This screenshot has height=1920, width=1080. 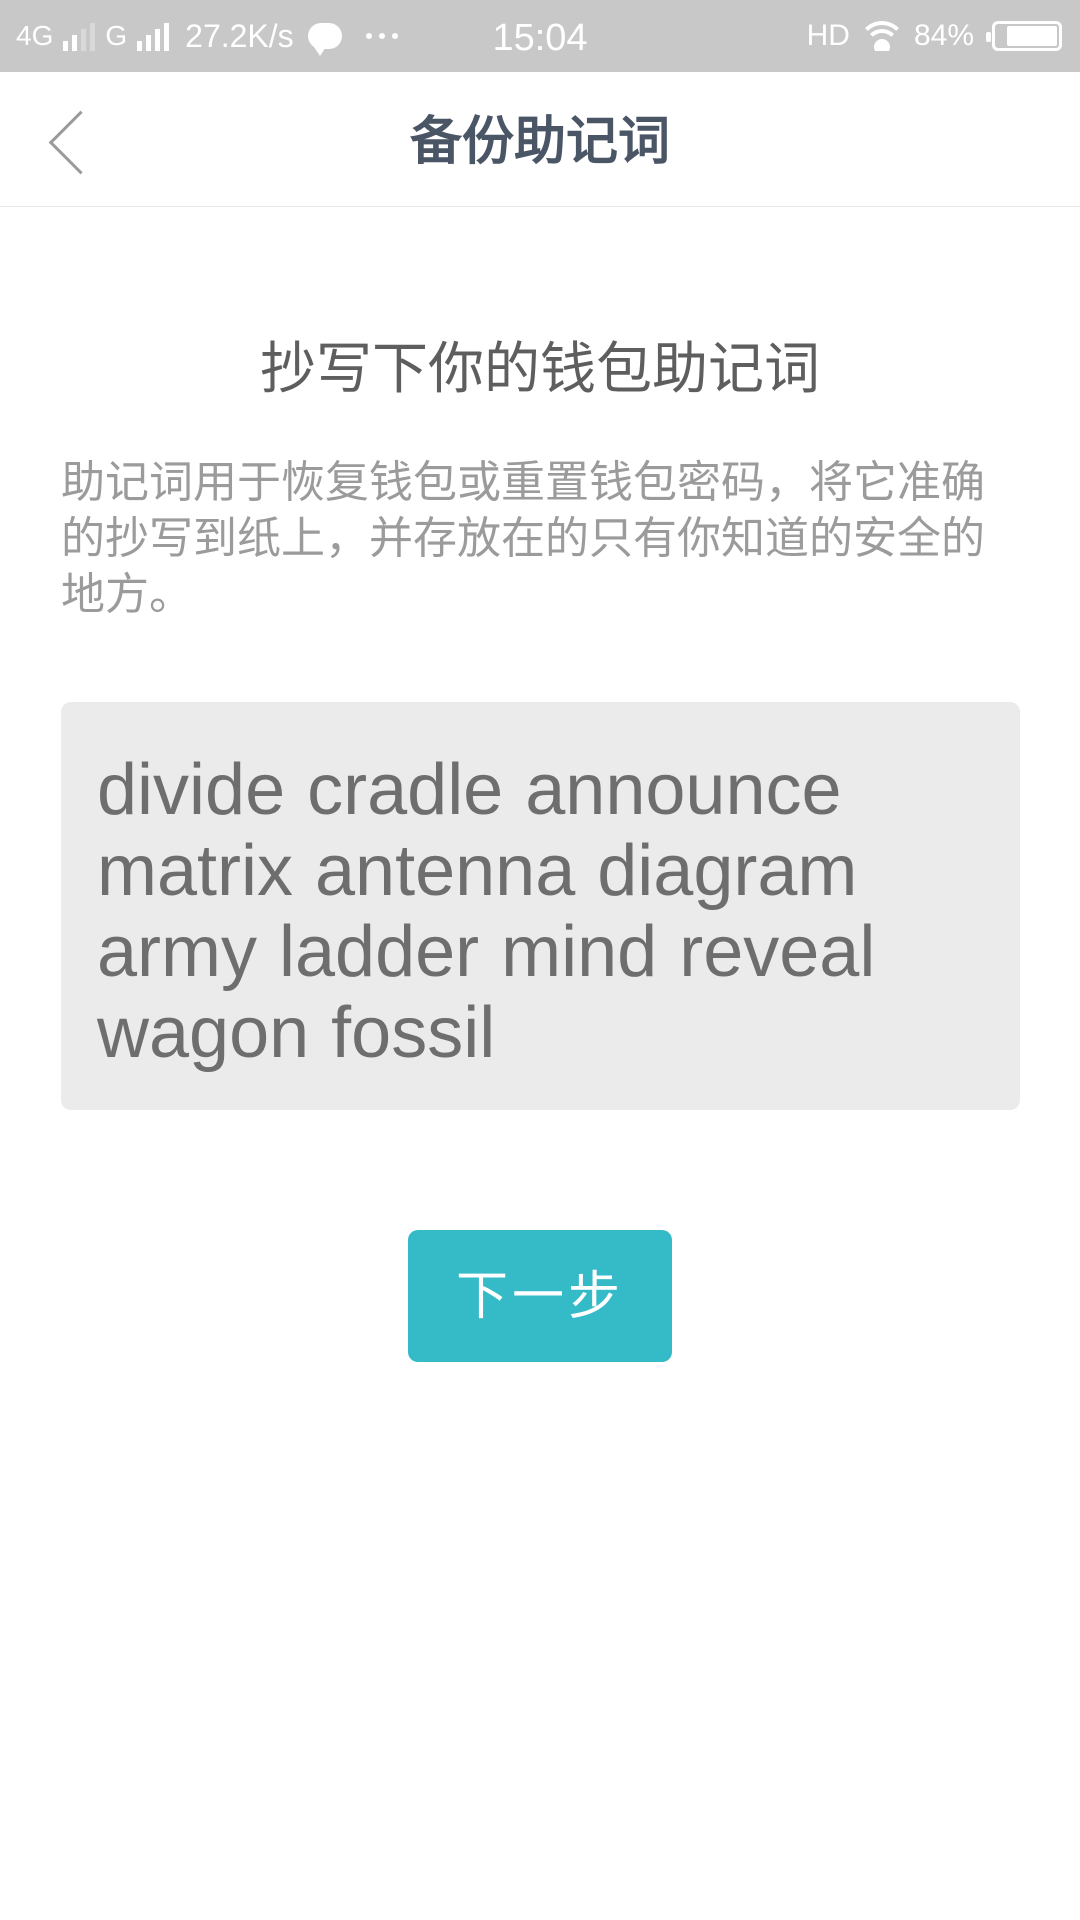 I want to click on battery-fill, so click(x=1032, y=36).